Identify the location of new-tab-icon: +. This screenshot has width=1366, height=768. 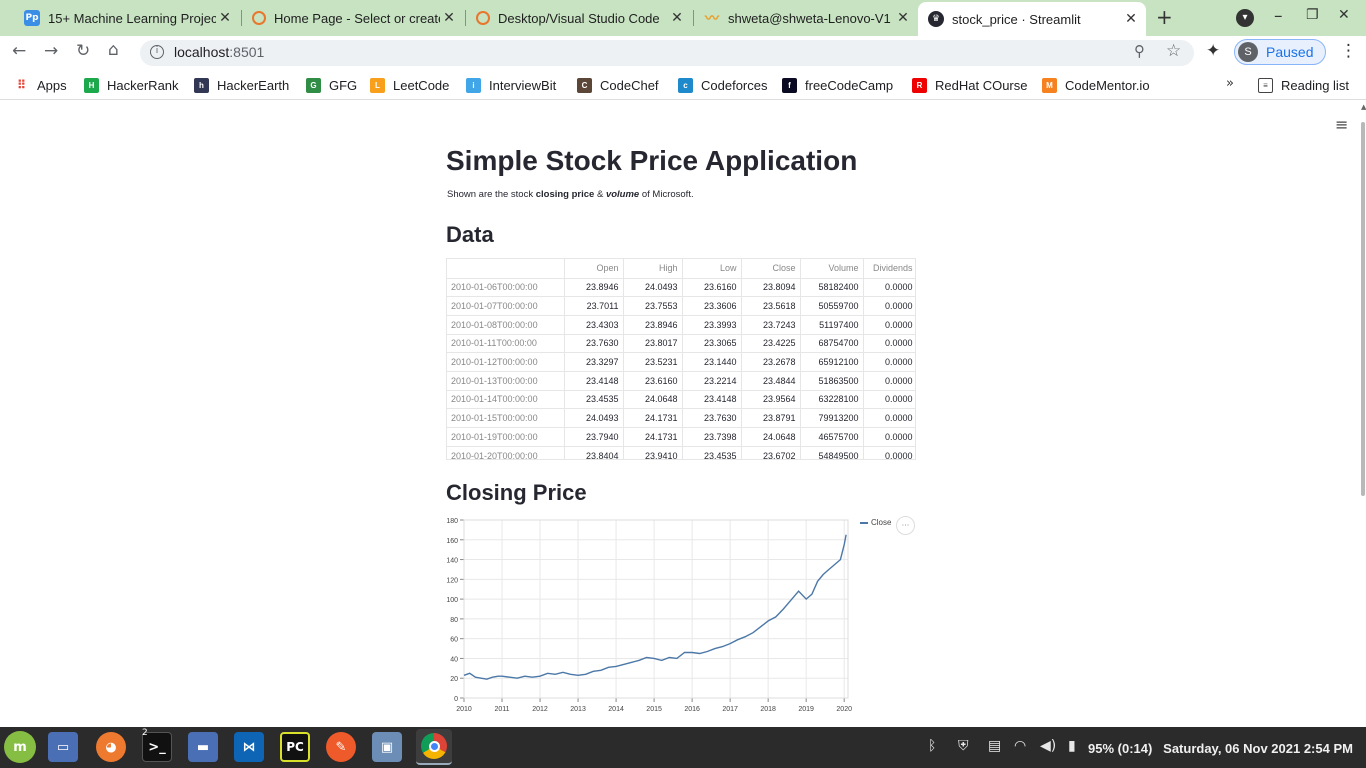
(1164, 17).